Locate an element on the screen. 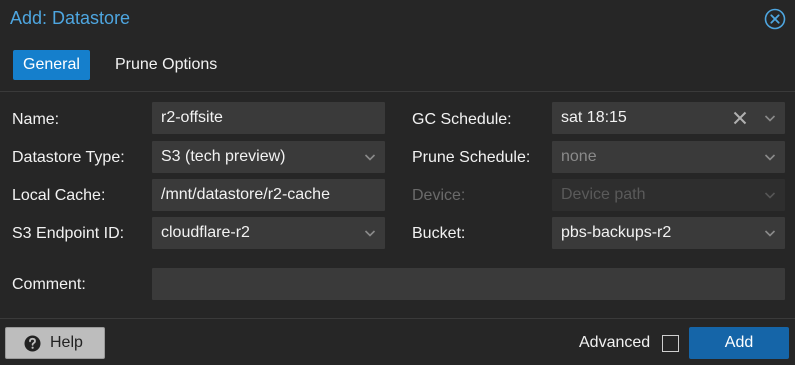 The height and width of the screenshot is (365, 795). bucket-select: pbs-backups-r2 is located at coordinates (668, 233).